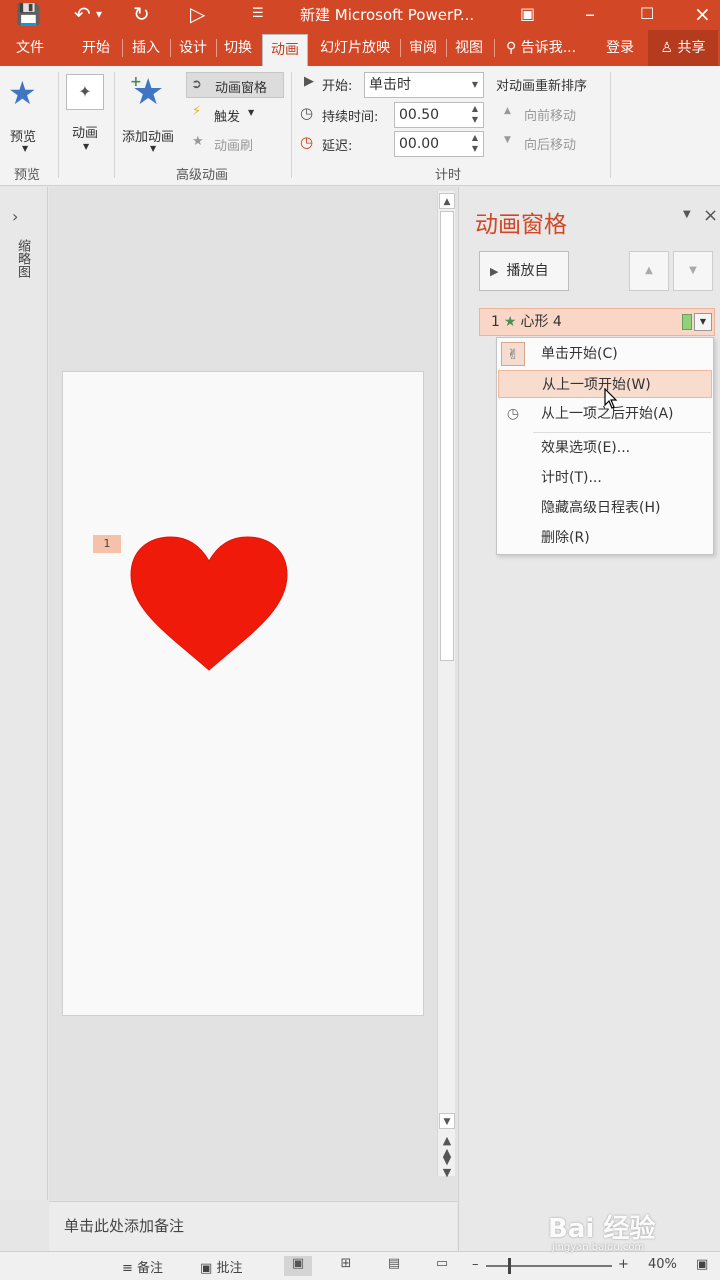 This screenshot has width=720, height=1280. What do you see at coordinates (622, 432) in the screenshot?
I see `menu-divider` at bounding box center [622, 432].